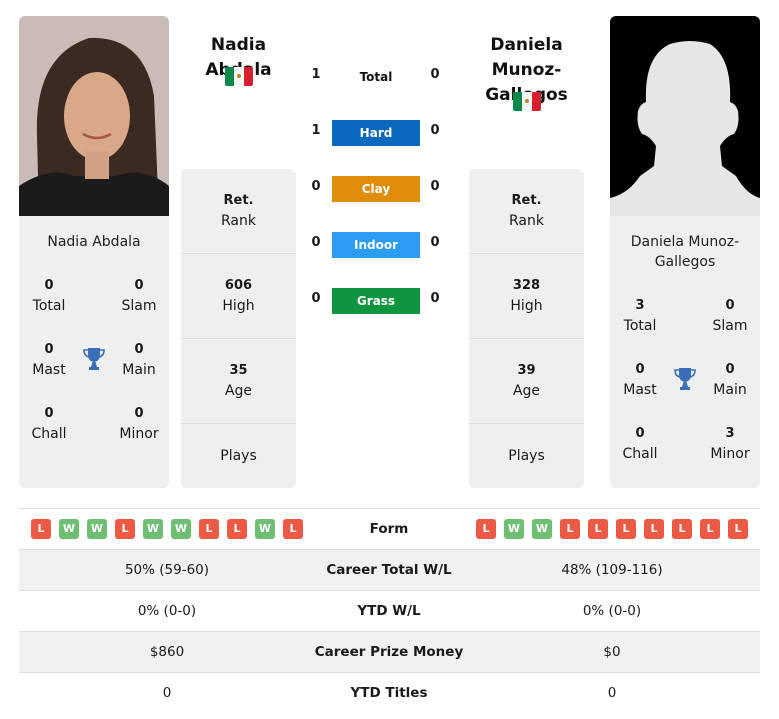 The image size is (779, 719). What do you see at coordinates (730, 316) in the screenshot?
I see `player2-titles-slam: 0 Slam` at bounding box center [730, 316].